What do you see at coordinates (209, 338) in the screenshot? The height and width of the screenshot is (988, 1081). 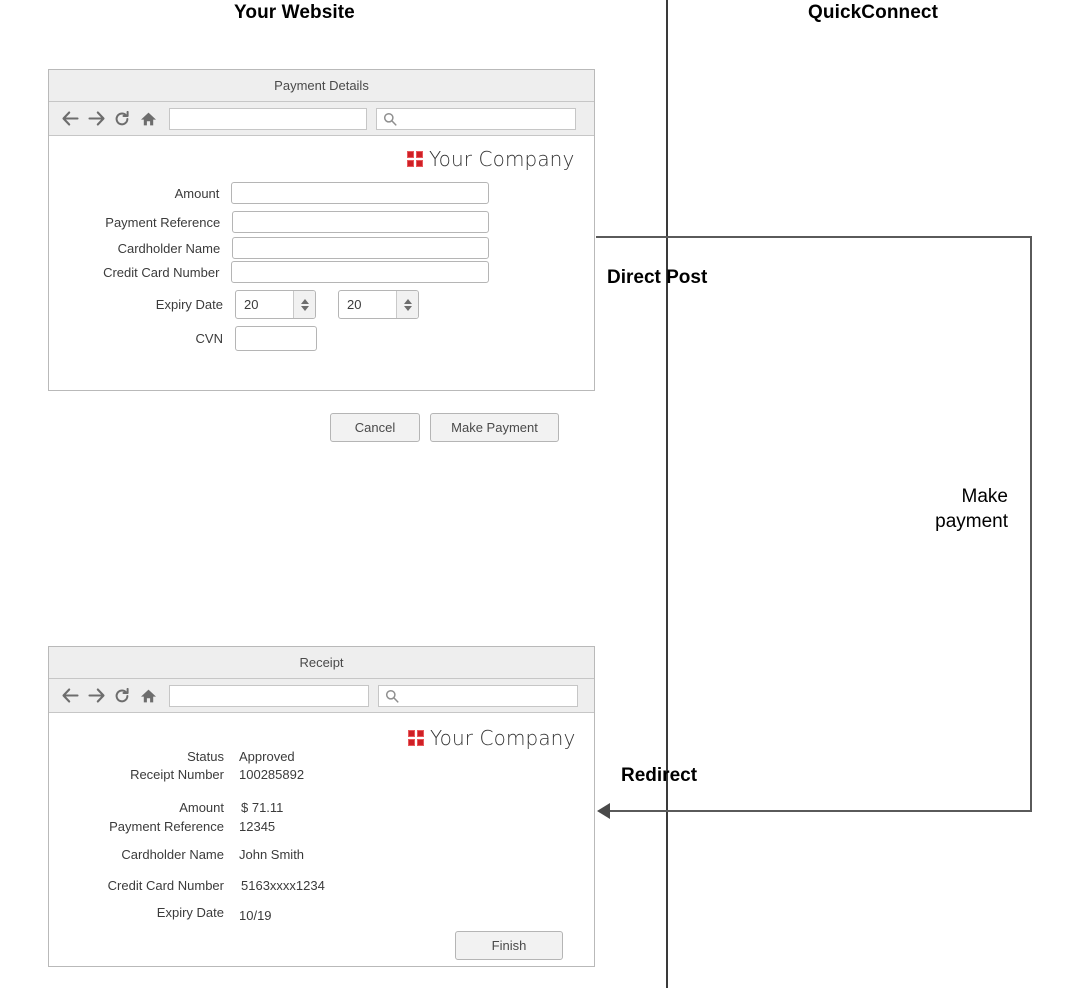 I see `label-cvn: CVN` at bounding box center [209, 338].